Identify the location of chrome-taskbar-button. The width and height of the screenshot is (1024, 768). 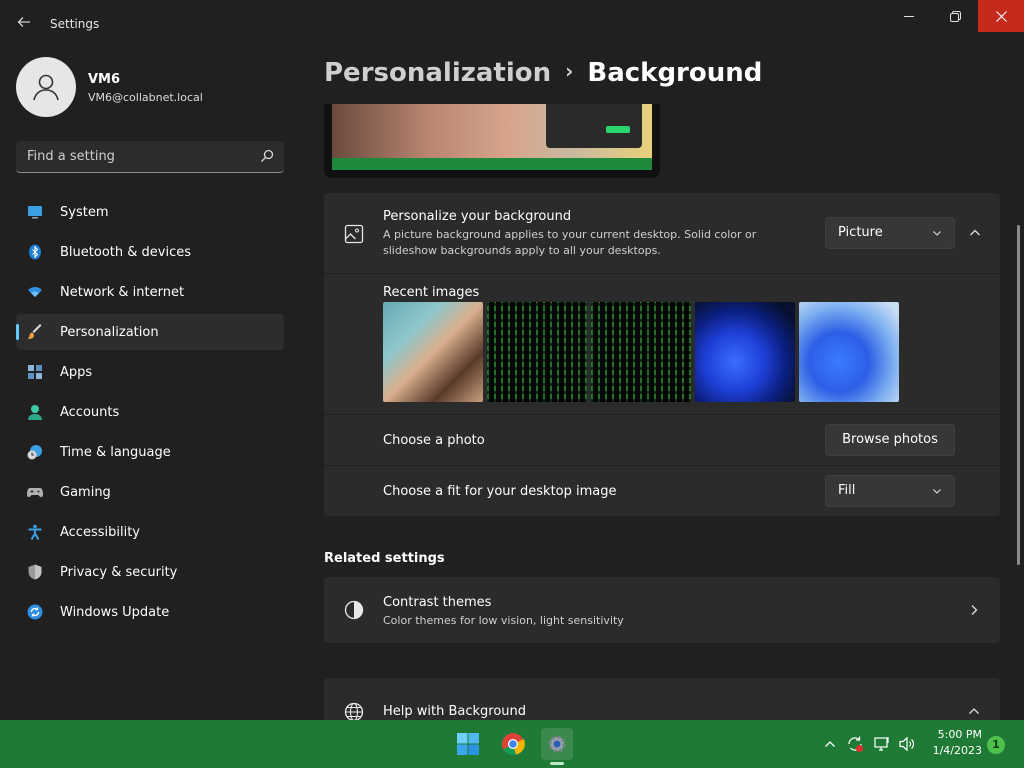
(513, 744).